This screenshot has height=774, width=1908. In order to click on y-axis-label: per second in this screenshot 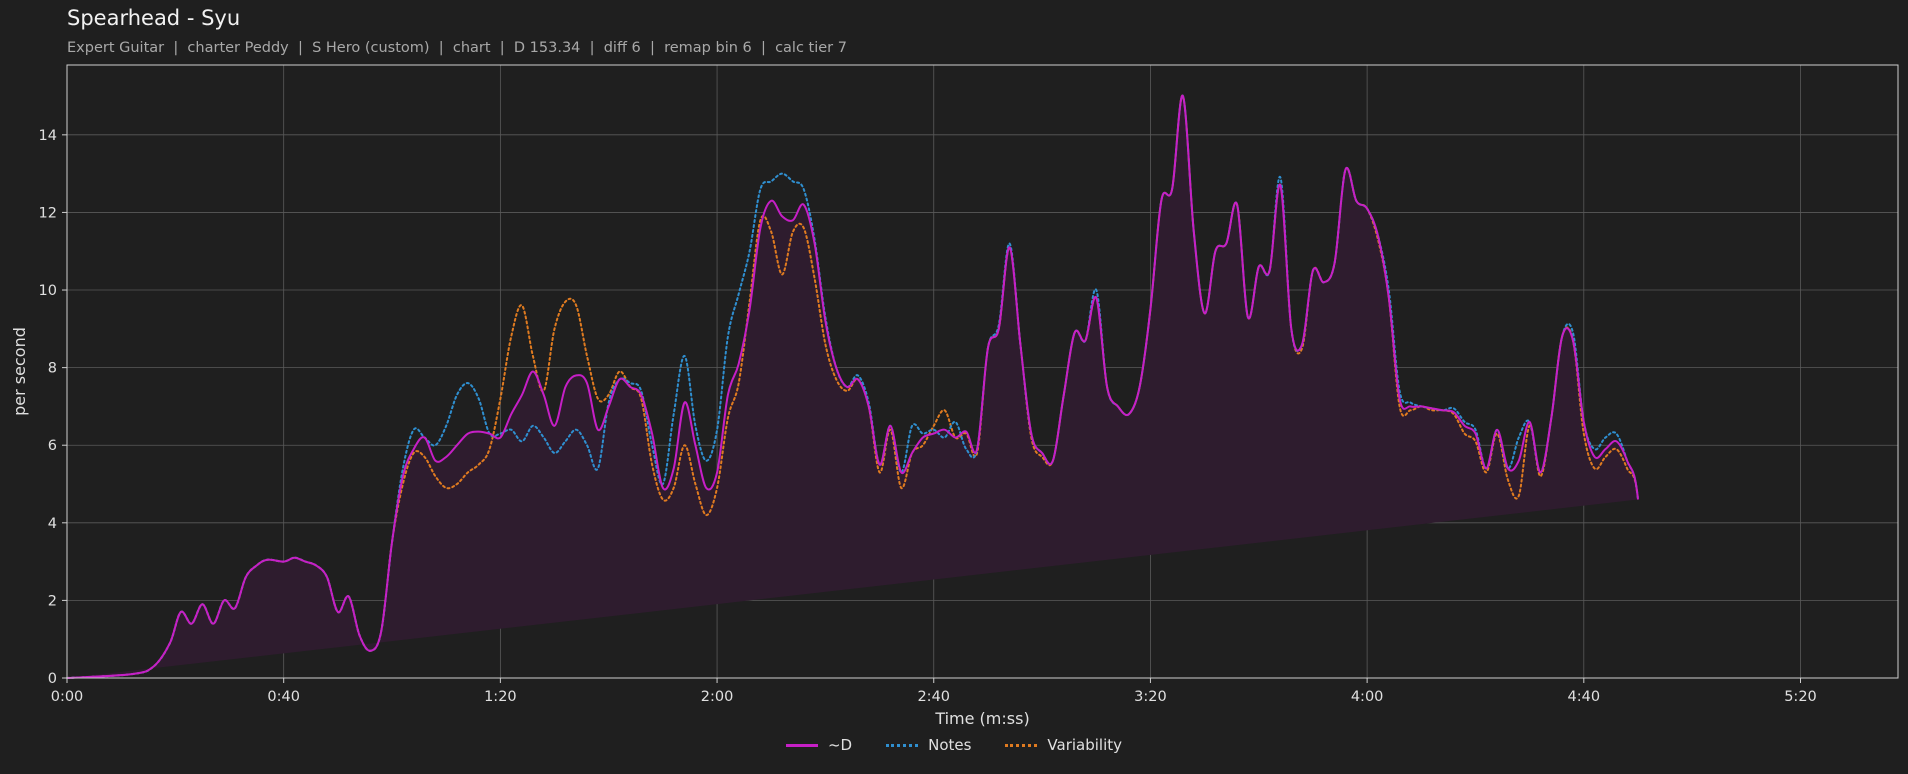, I will do `click(19, 371)`.